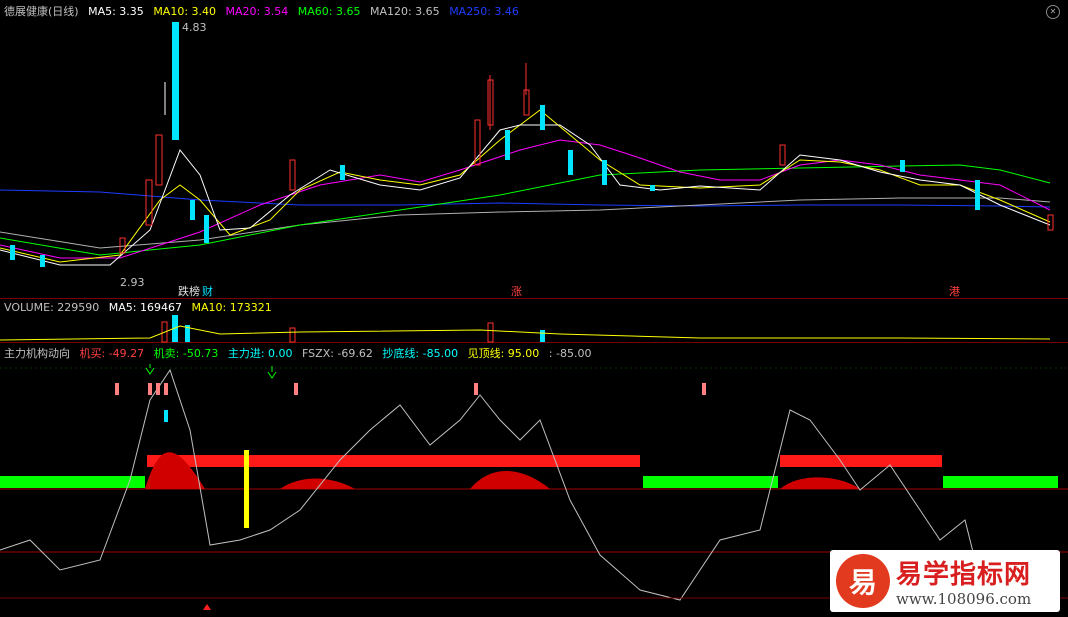 This screenshot has width=1068, height=617. What do you see at coordinates (194, 27) in the screenshot?
I see `high-price-label: 4.83` at bounding box center [194, 27].